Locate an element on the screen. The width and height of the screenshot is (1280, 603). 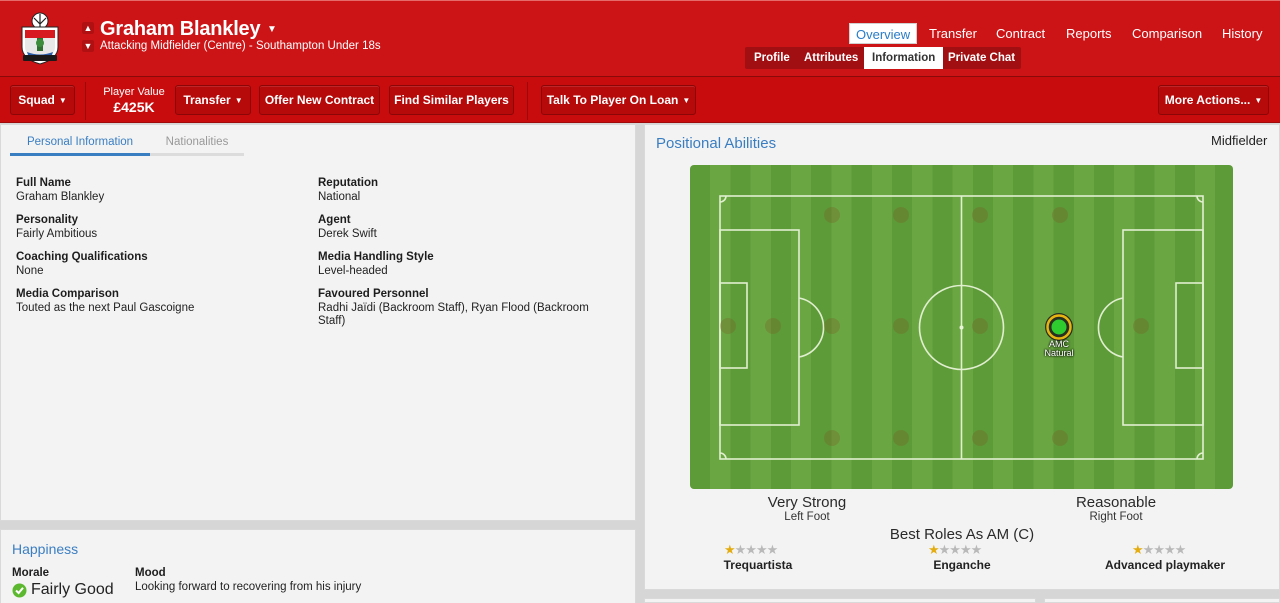
subtab-information: Information is located at coordinates (904, 58).